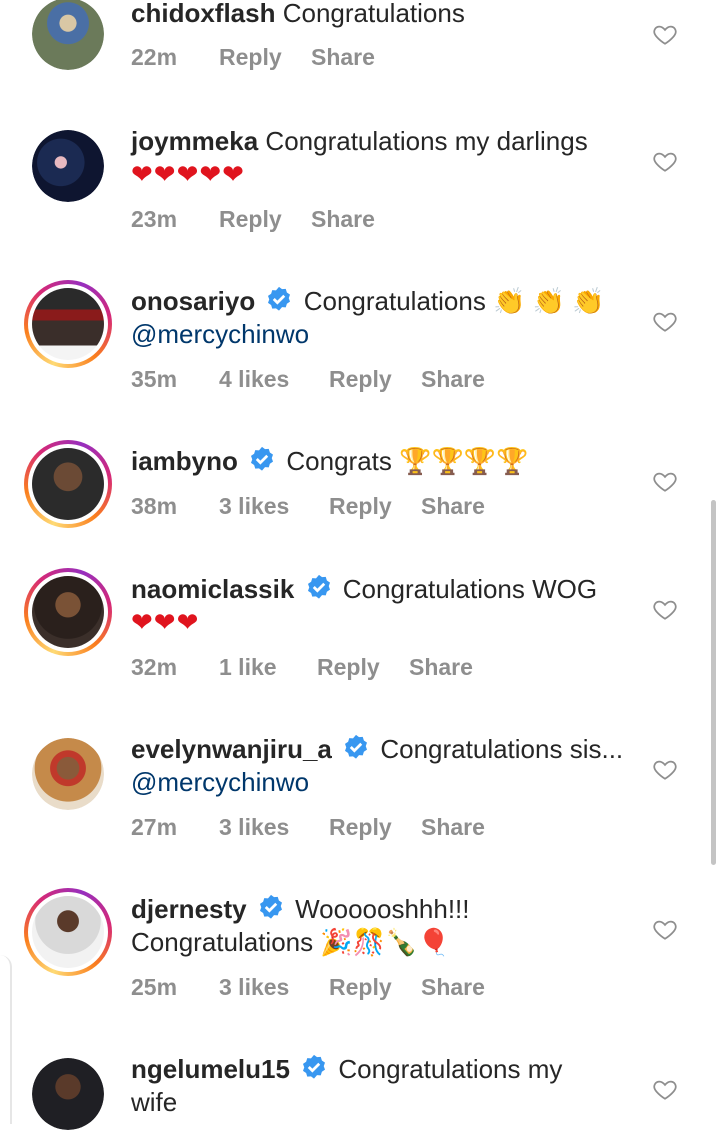  Describe the element at coordinates (189, 909) in the screenshot. I see `comment-username: djernesty` at that location.